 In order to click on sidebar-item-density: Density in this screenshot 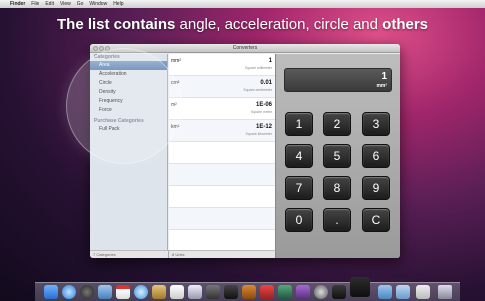, I will do `click(128, 92)`.